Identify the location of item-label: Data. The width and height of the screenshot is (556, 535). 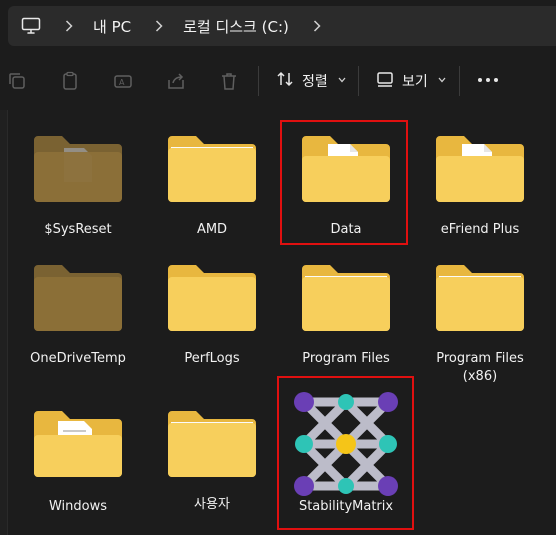
(346, 229).